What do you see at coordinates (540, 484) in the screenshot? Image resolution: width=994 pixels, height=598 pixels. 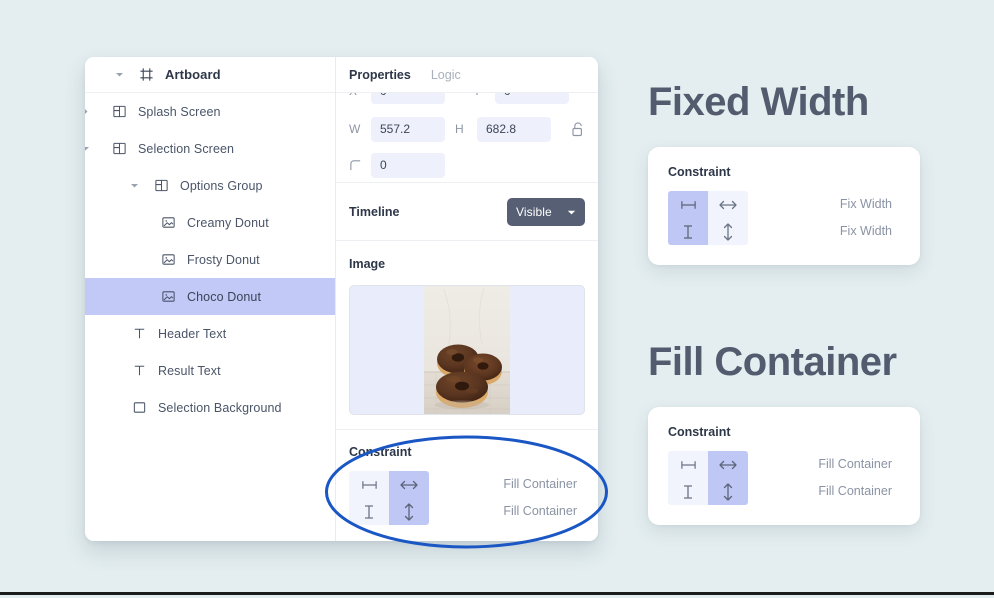 I see `constraint-horizontal-value: Fill Container` at bounding box center [540, 484].